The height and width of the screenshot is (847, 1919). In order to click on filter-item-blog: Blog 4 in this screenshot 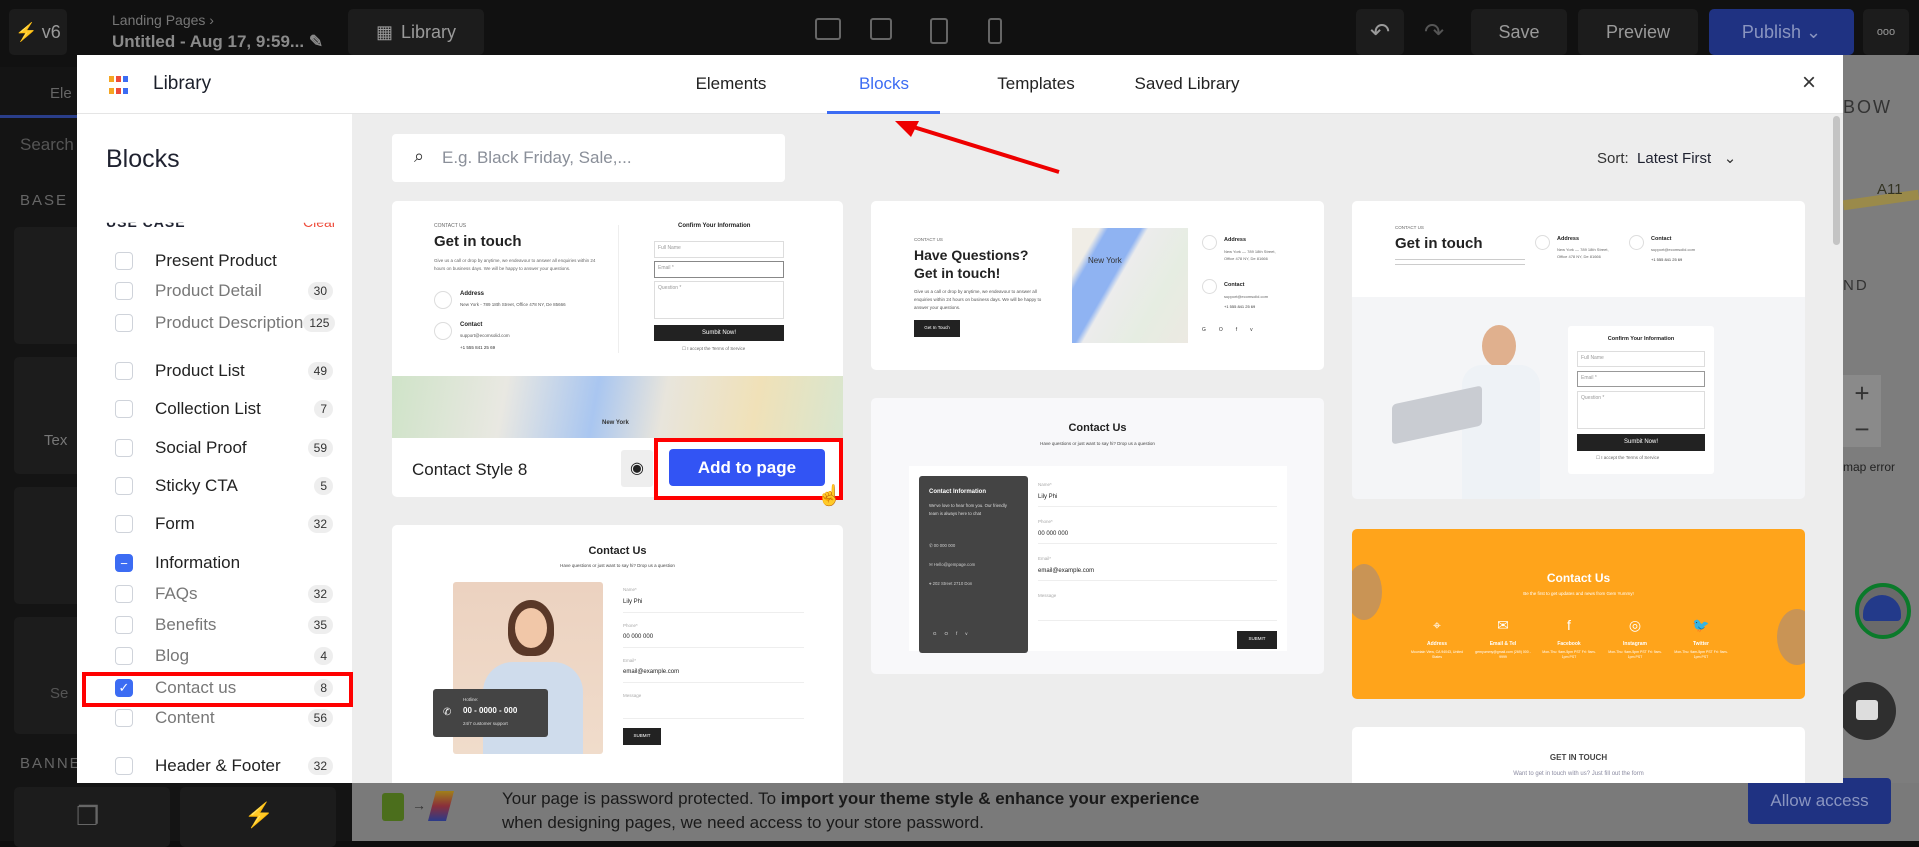, I will do `click(224, 656)`.